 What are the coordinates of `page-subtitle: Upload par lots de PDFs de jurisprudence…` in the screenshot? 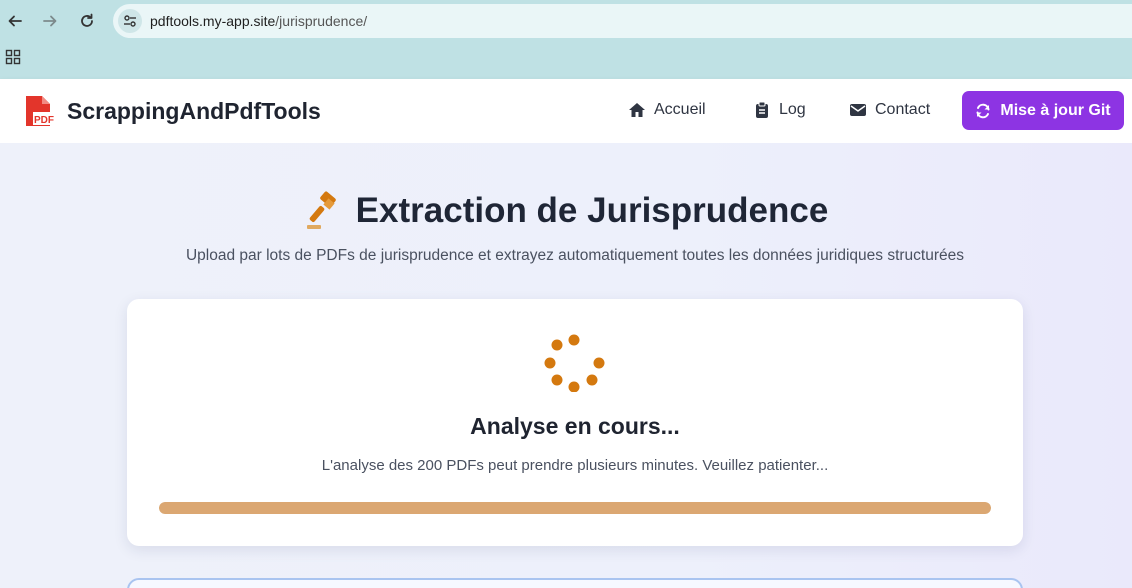 It's located at (574, 255).